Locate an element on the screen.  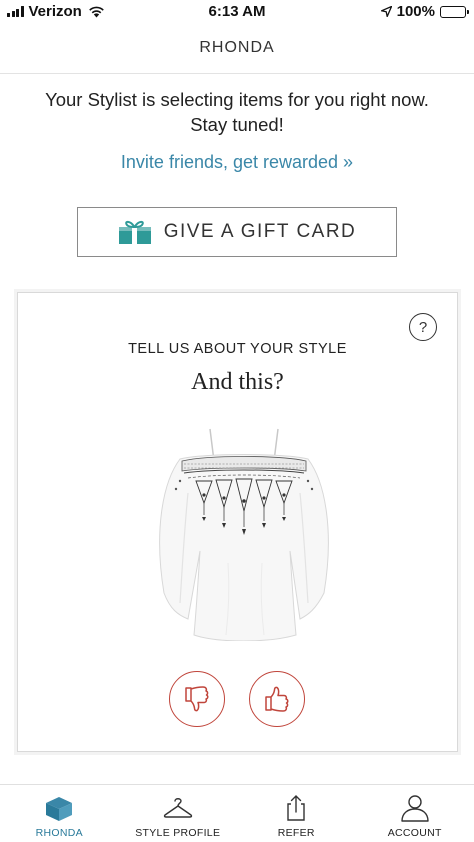
thumbs-down-icon is located at coordinates (197, 699).